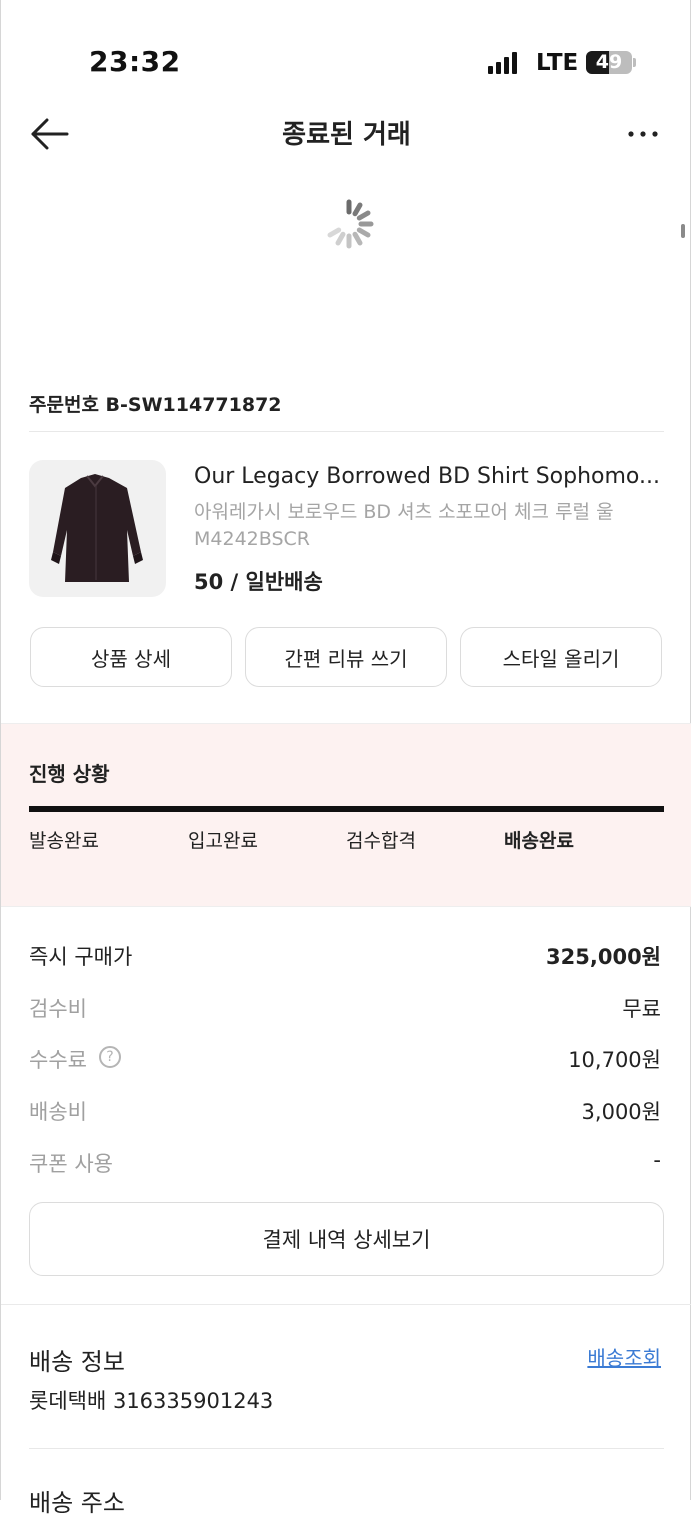 This screenshot has width=691, height=1518. I want to click on product-detail-button: 상품 상세, so click(131, 657).